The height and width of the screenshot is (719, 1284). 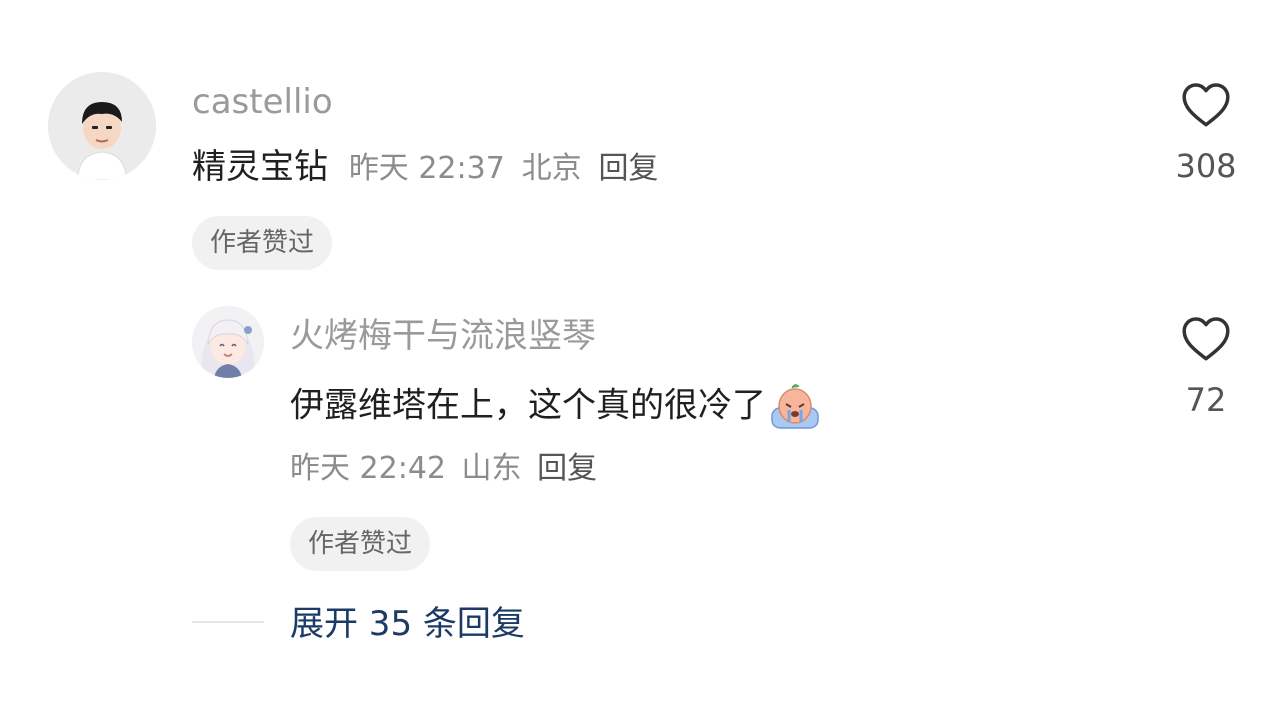 I want to click on reply-author-liked-badge: 作者赞过, so click(x=360, y=544).